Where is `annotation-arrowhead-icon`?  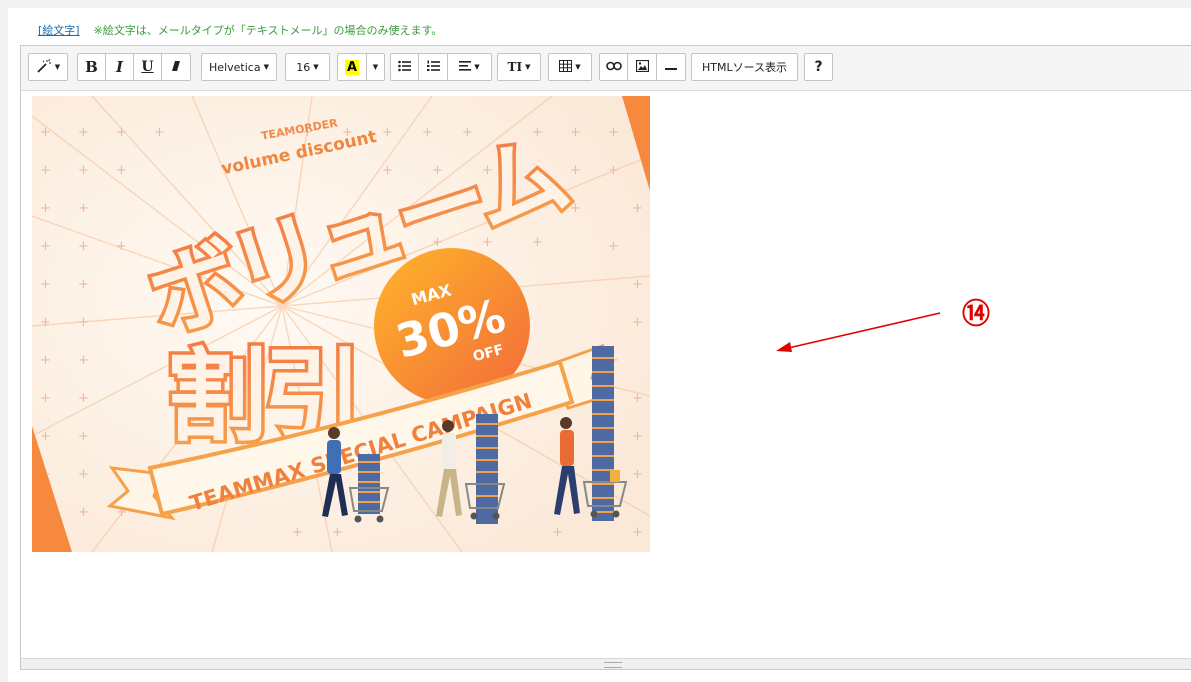
annotation-arrowhead-icon is located at coordinates (784, 347).